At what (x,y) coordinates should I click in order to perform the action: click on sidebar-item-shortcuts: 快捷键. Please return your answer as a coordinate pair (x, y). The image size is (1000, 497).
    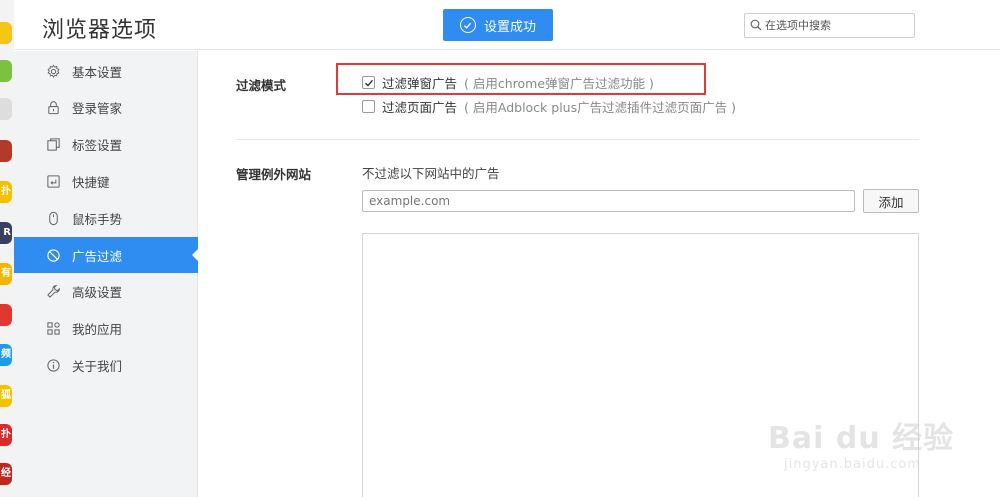
    Looking at the image, I should click on (106, 181).